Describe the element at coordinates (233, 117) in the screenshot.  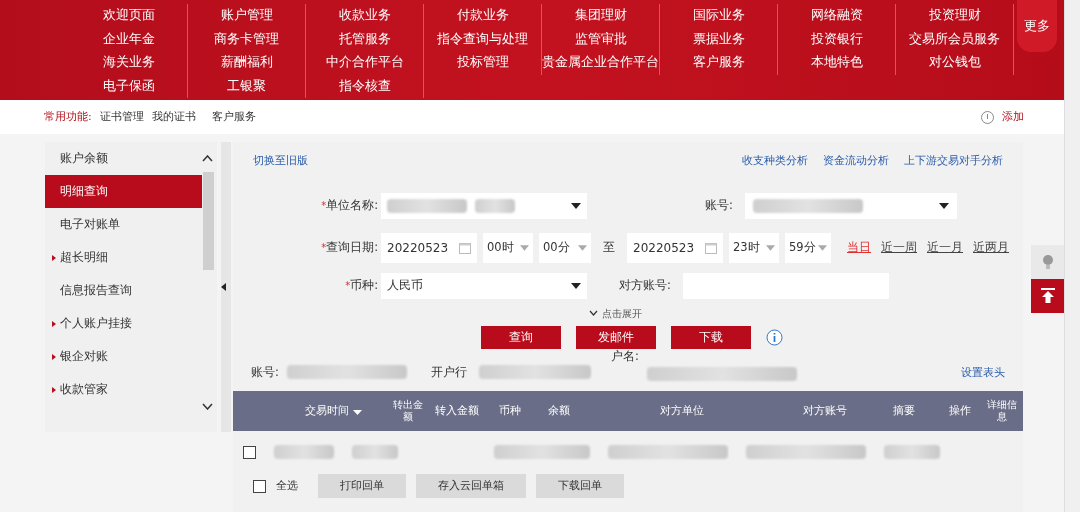
I see `quick-link: 客户服务` at that location.